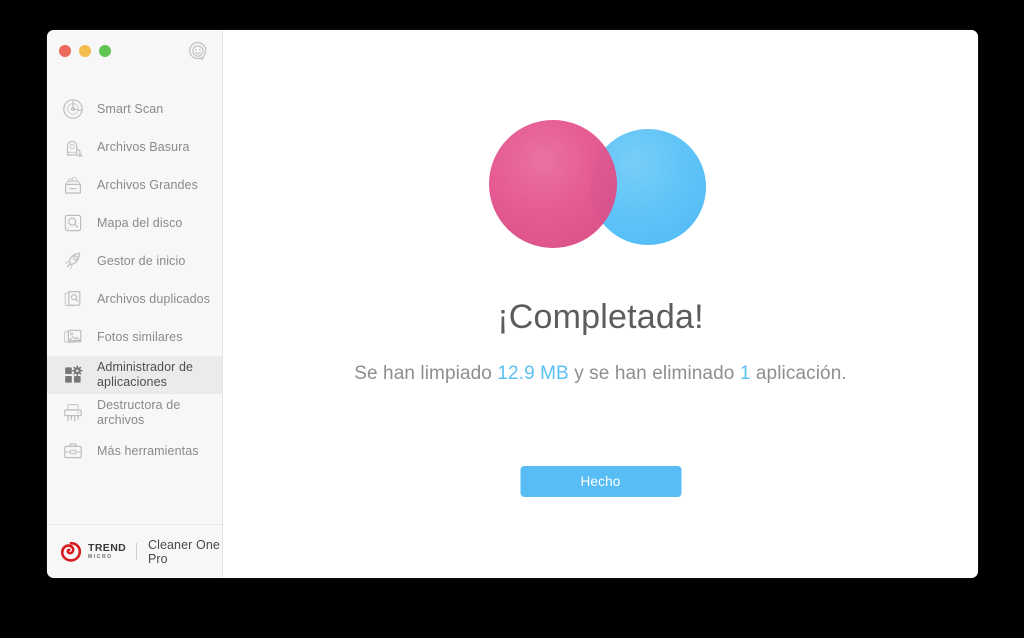  Describe the element at coordinates (654, 373) in the screenshot. I see `summary-text-part2: y se han eliminado` at that location.